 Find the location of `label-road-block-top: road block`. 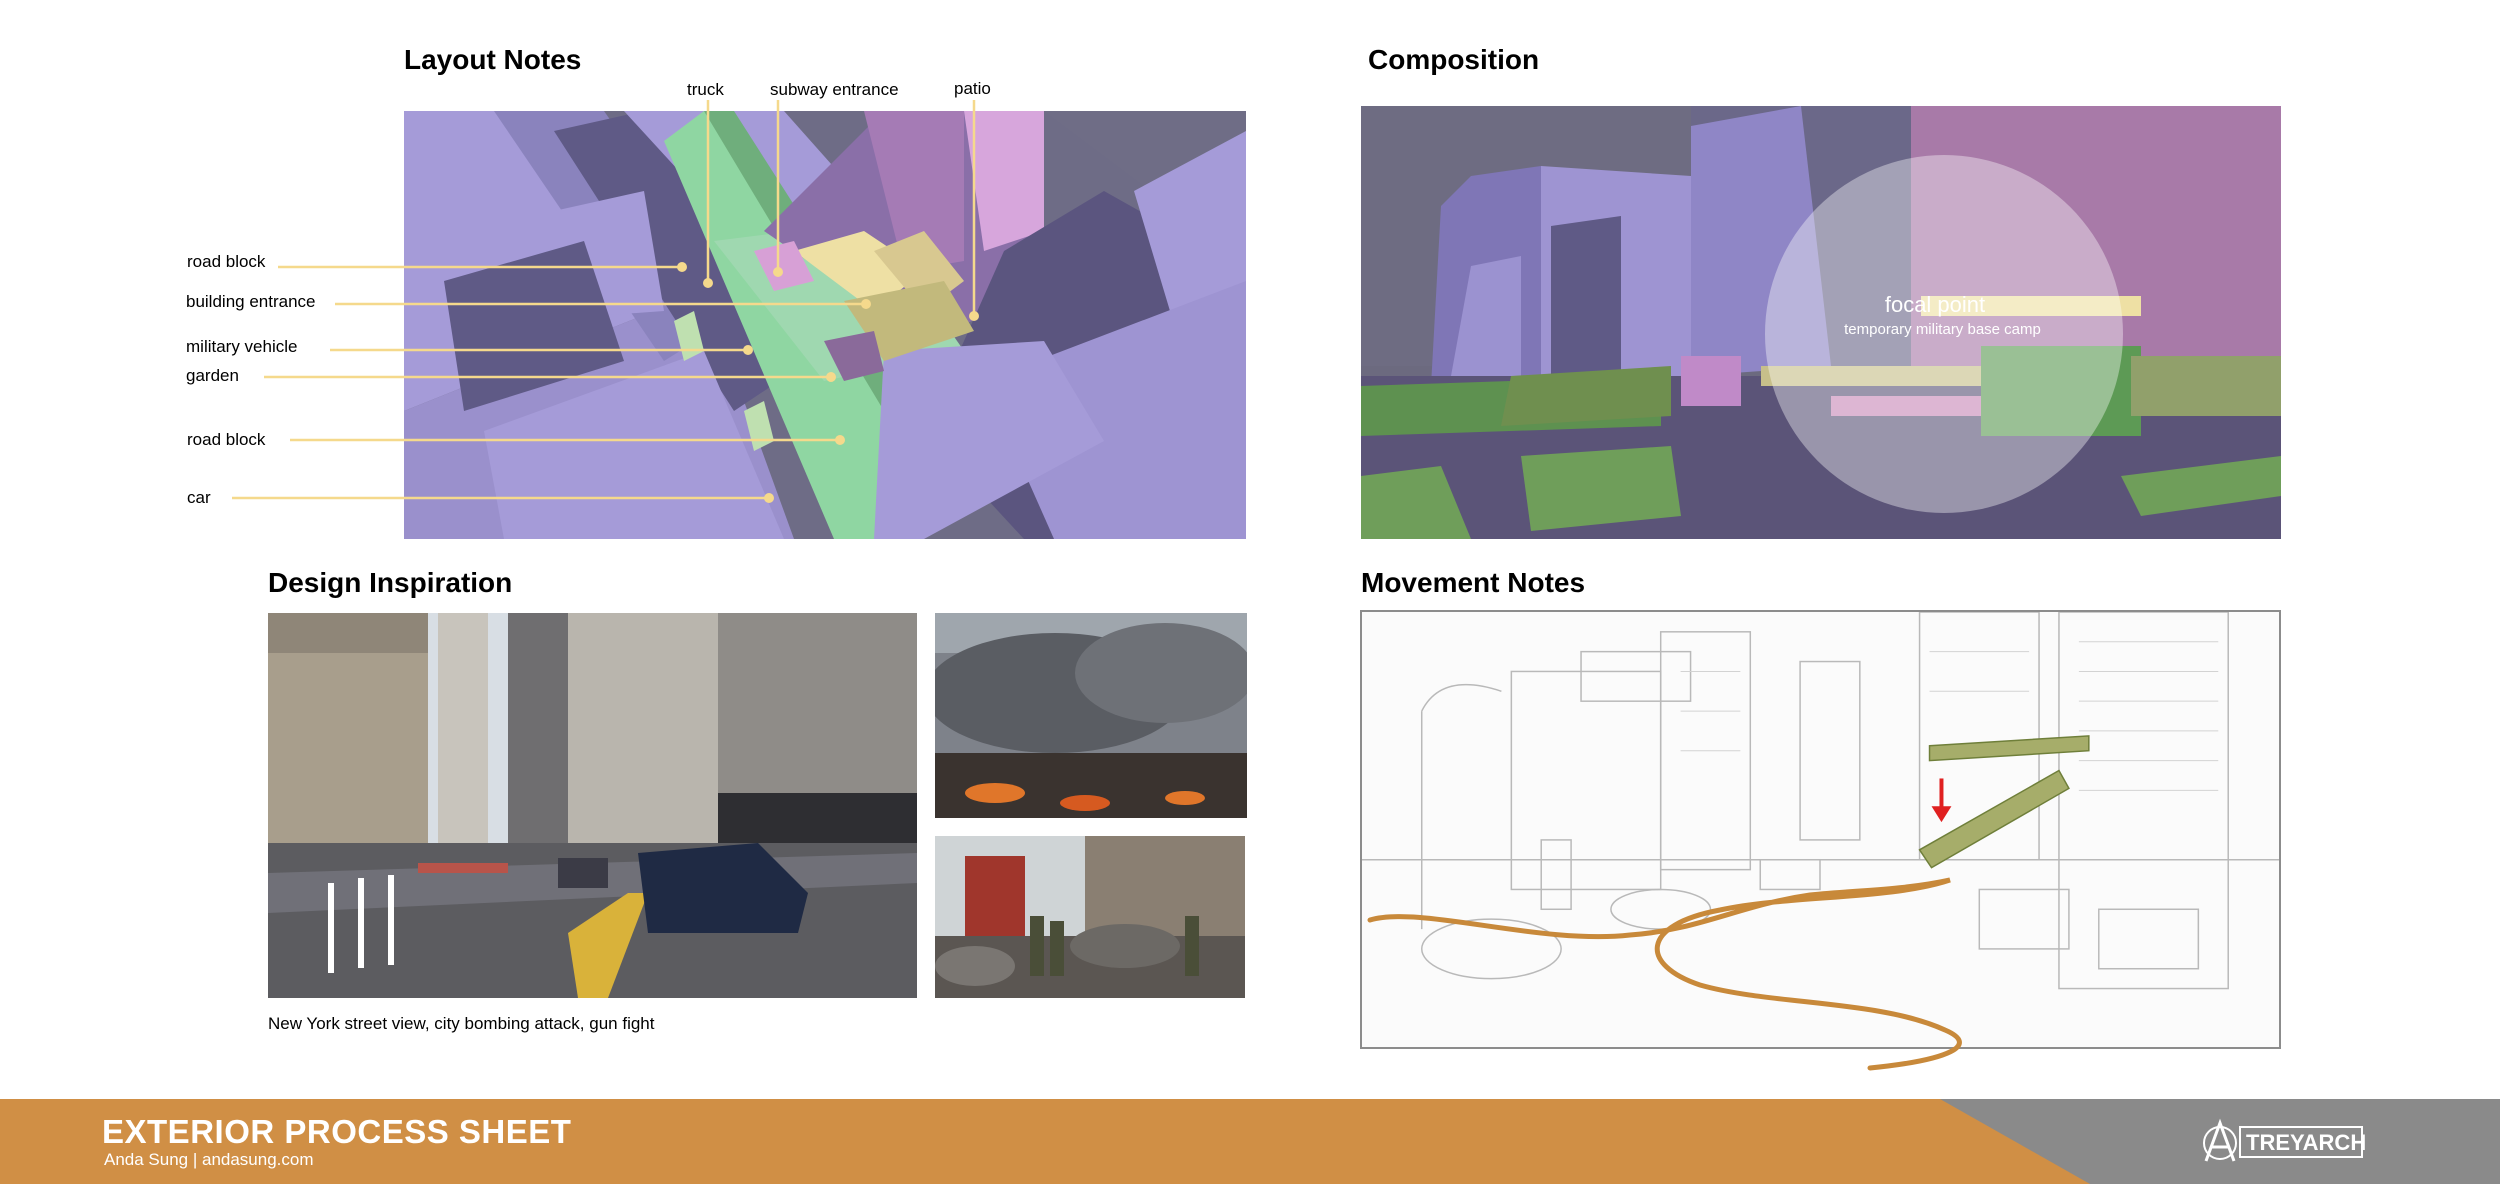

label-road-block-top: road block is located at coordinates (226, 261).